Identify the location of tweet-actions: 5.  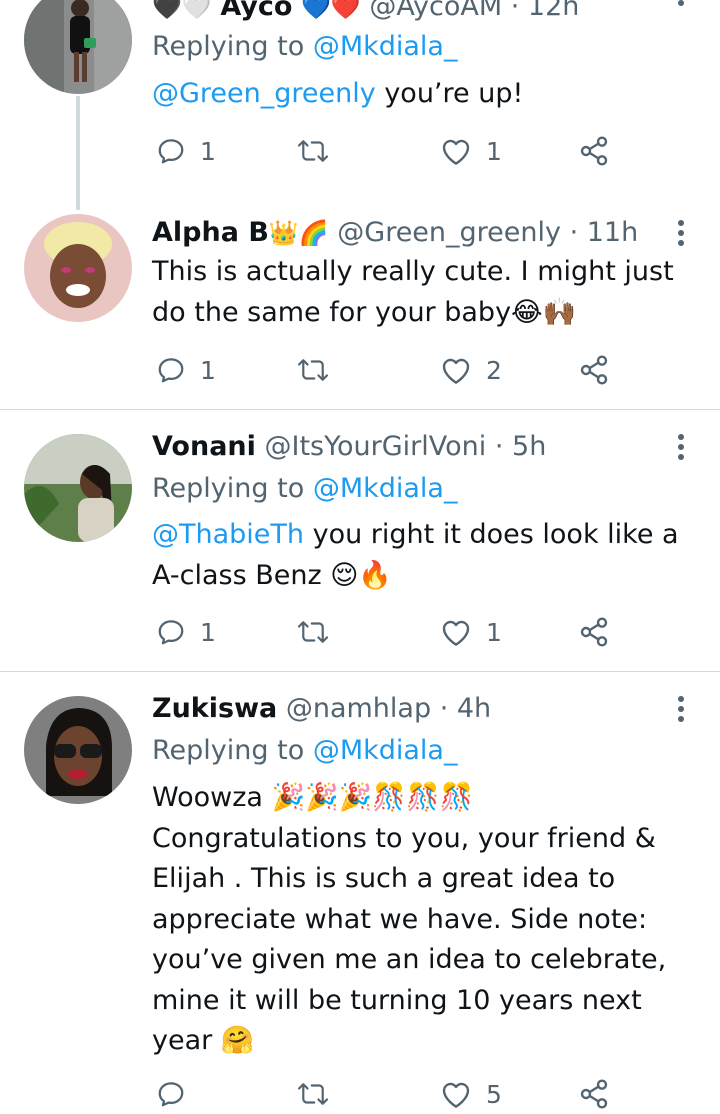
(387, 1094).